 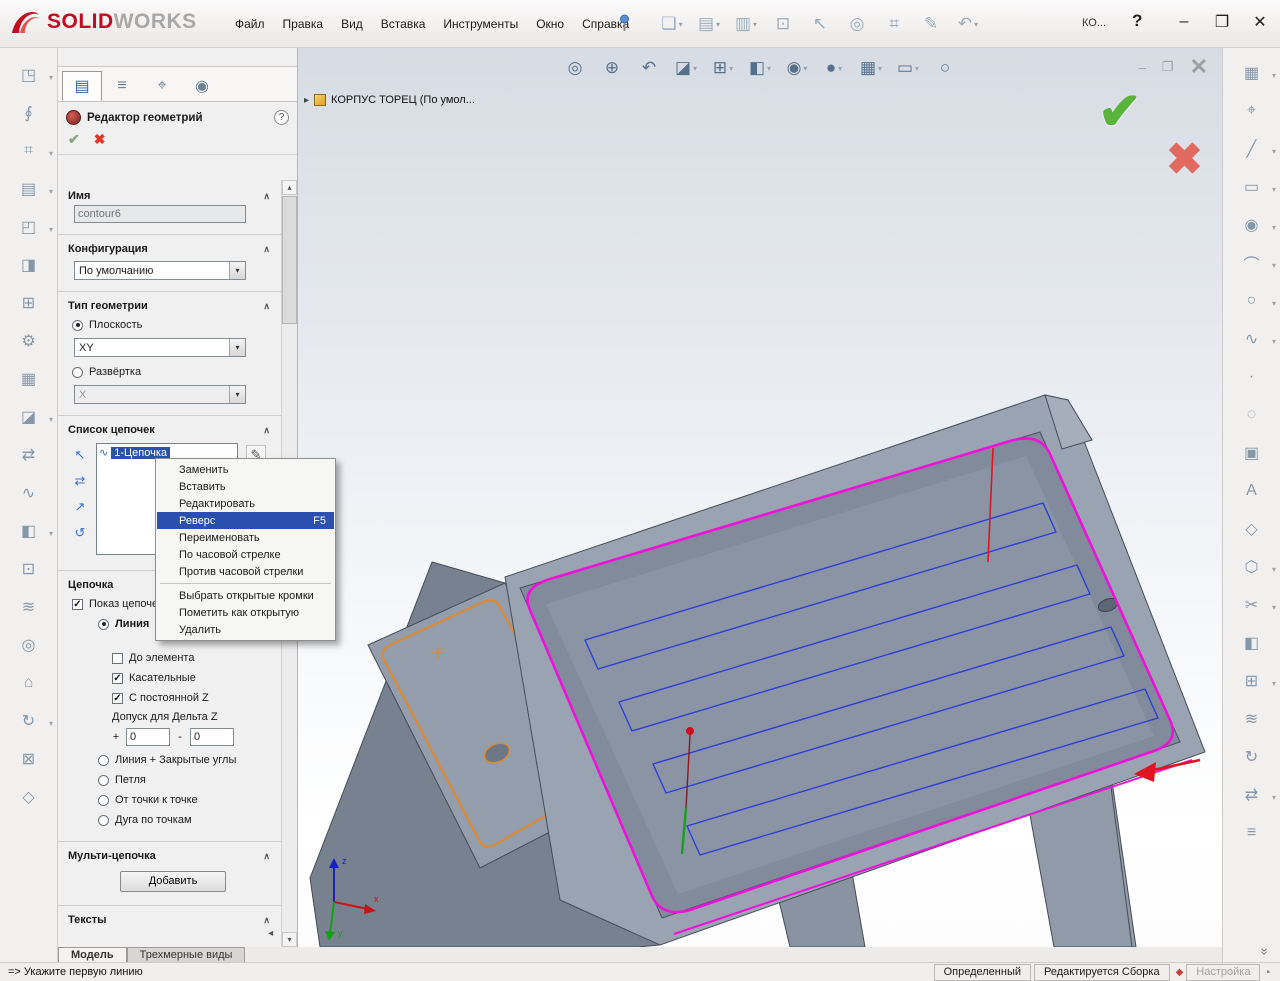 I want to click on pick-chain-icon: ↗, so click(x=80, y=507).